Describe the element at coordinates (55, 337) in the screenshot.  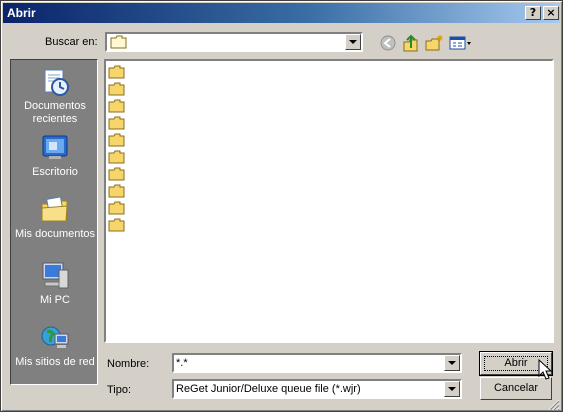
I see `network-places-icon` at that location.